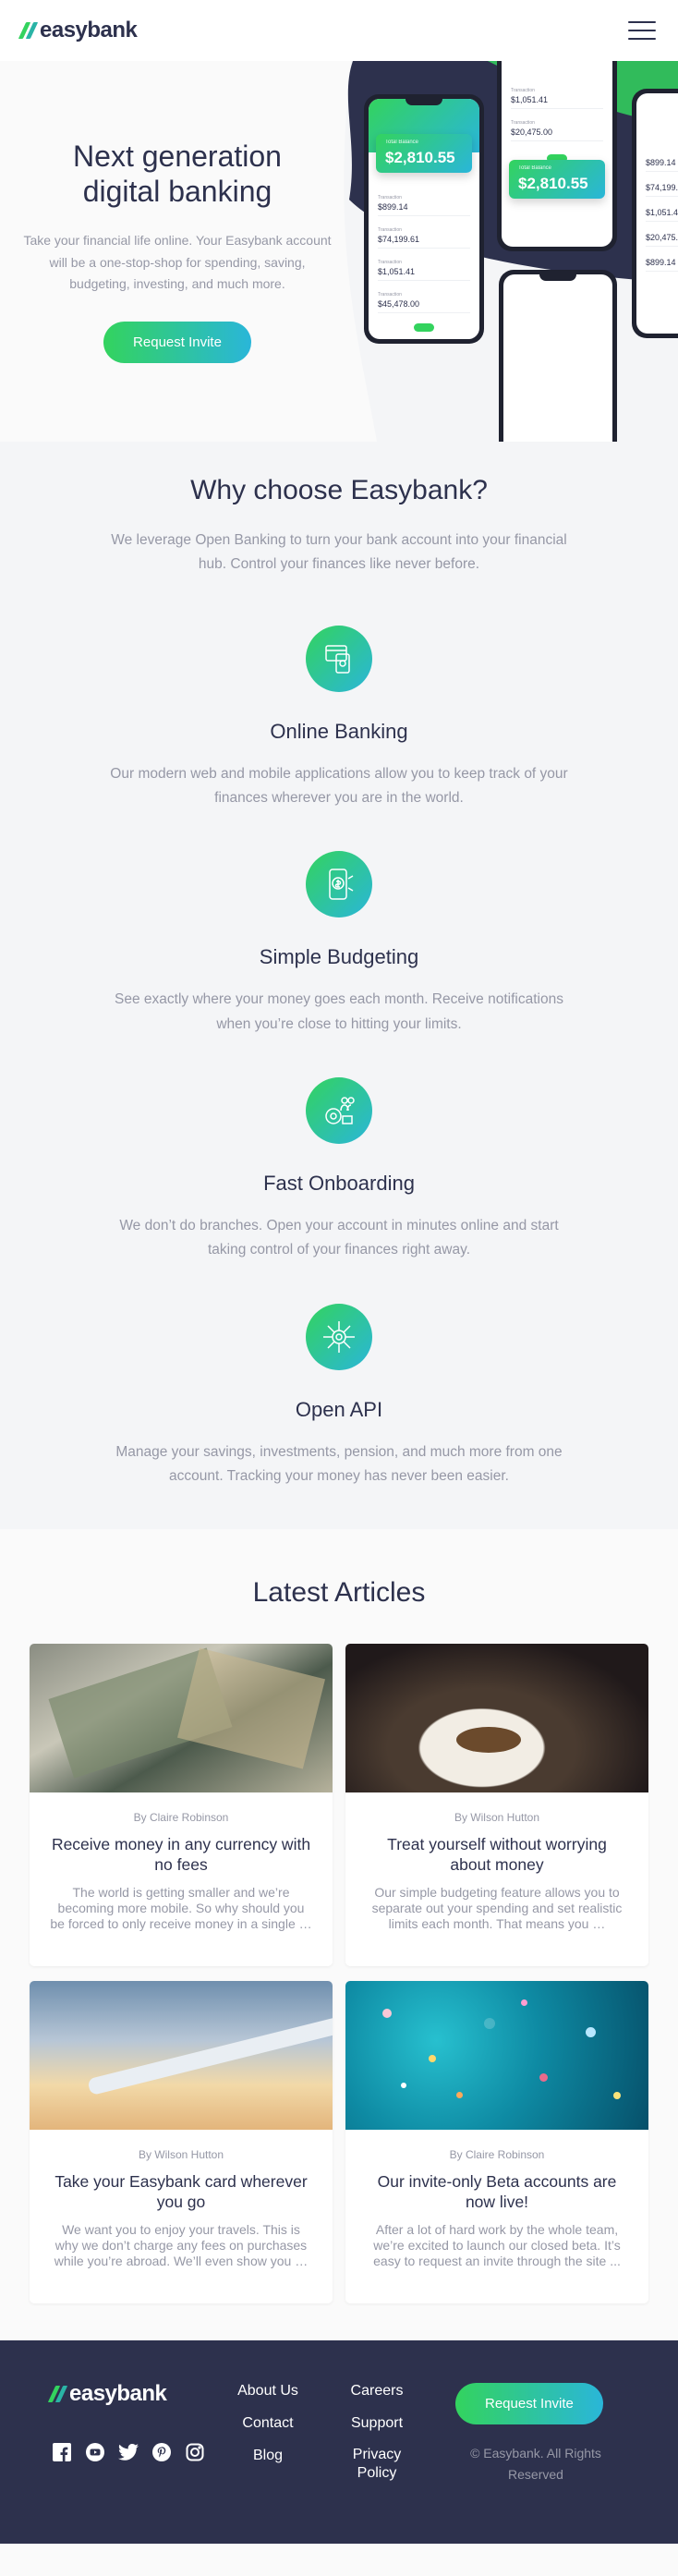 The width and height of the screenshot is (678, 2576). I want to click on article-image-restaurant, so click(496, 1718).